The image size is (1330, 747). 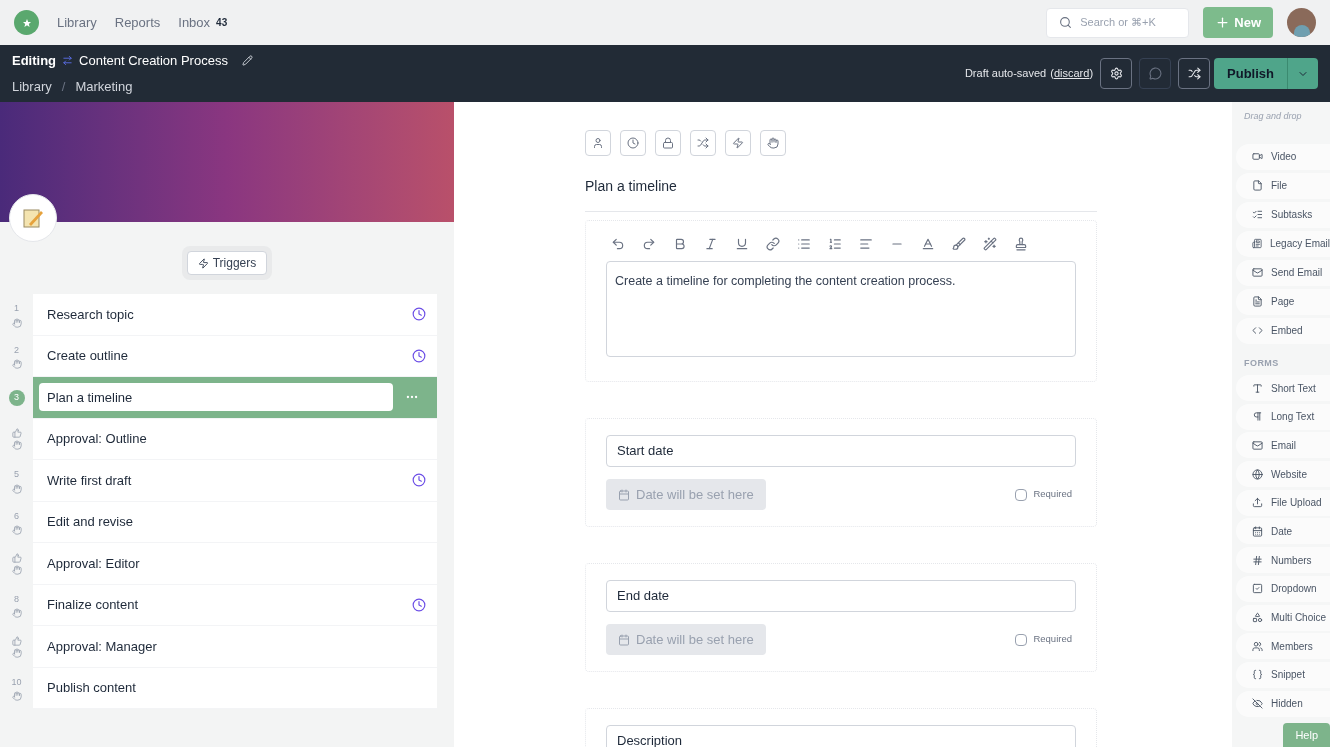 I want to click on nav-link: Reports, so click(x=137, y=22).